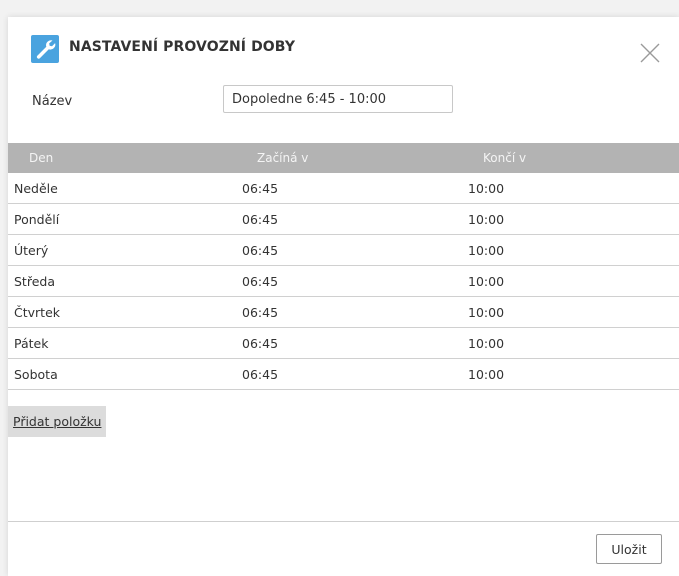  What do you see at coordinates (343, 521) in the screenshot?
I see `footer-divider` at bounding box center [343, 521].